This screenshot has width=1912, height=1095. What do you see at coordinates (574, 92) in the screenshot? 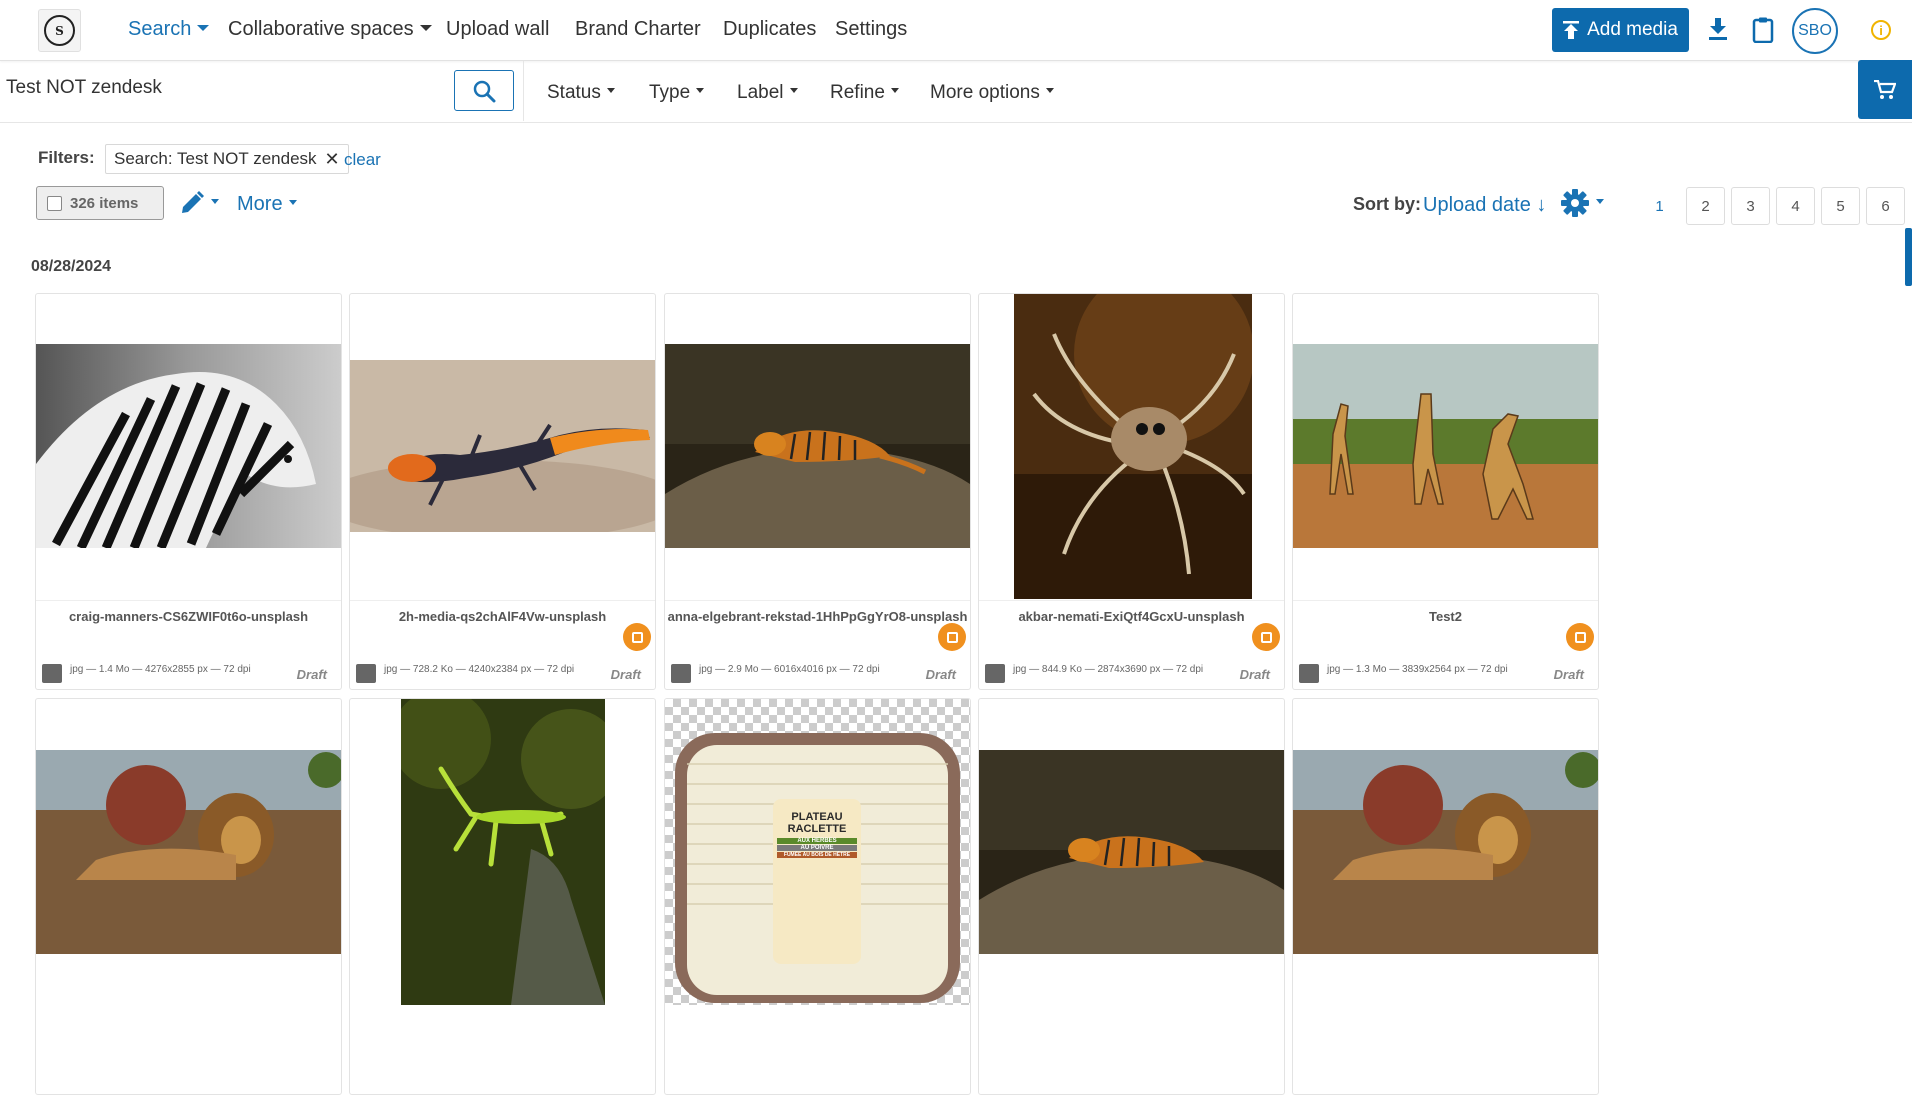
I see `status-dropdown-label: Status` at bounding box center [574, 92].